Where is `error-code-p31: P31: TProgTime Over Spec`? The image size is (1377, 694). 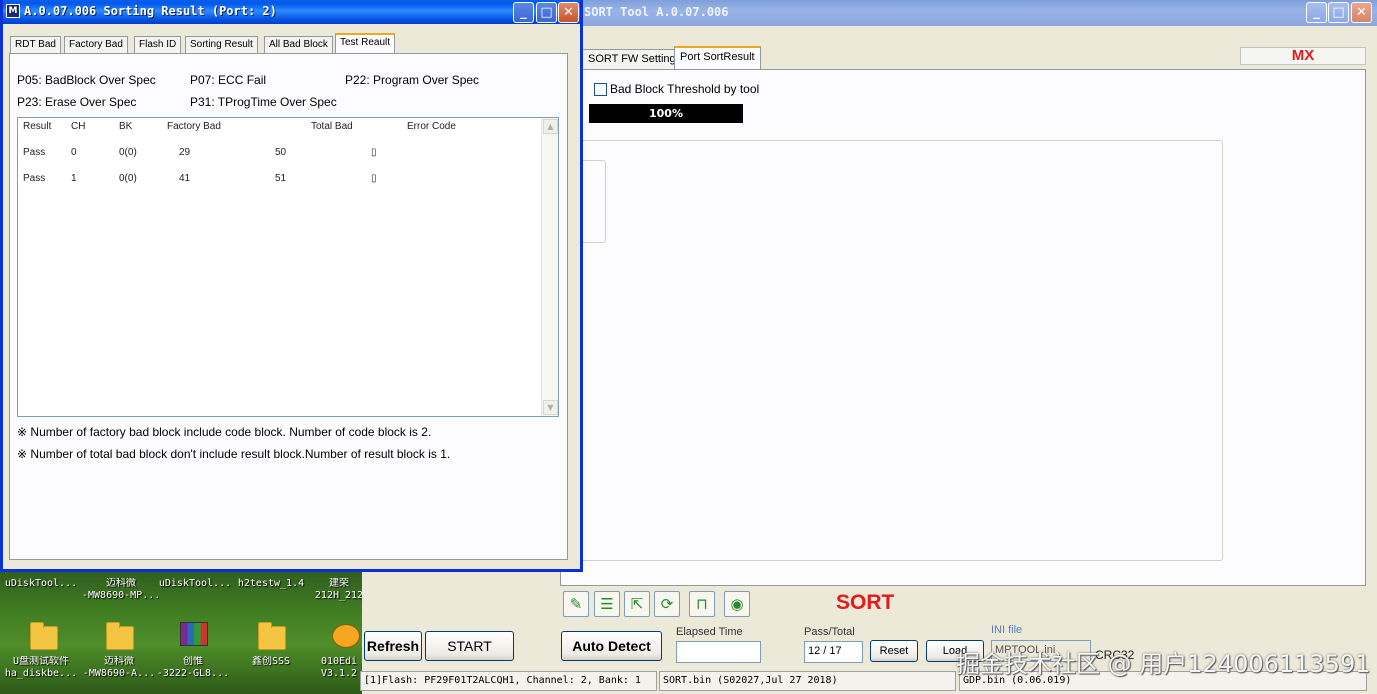 error-code-p31: P31: TProgTime Over Spec is located at coordinates (263, 102).